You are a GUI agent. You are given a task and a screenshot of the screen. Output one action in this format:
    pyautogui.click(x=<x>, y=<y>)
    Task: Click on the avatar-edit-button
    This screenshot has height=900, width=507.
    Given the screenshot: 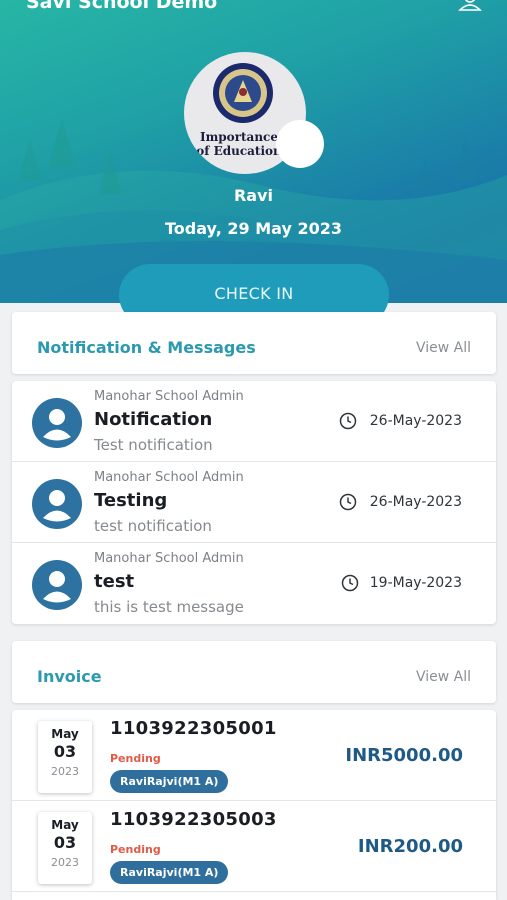 What is the action you would take?
    pyautogui.click(x=300, y=144)
    